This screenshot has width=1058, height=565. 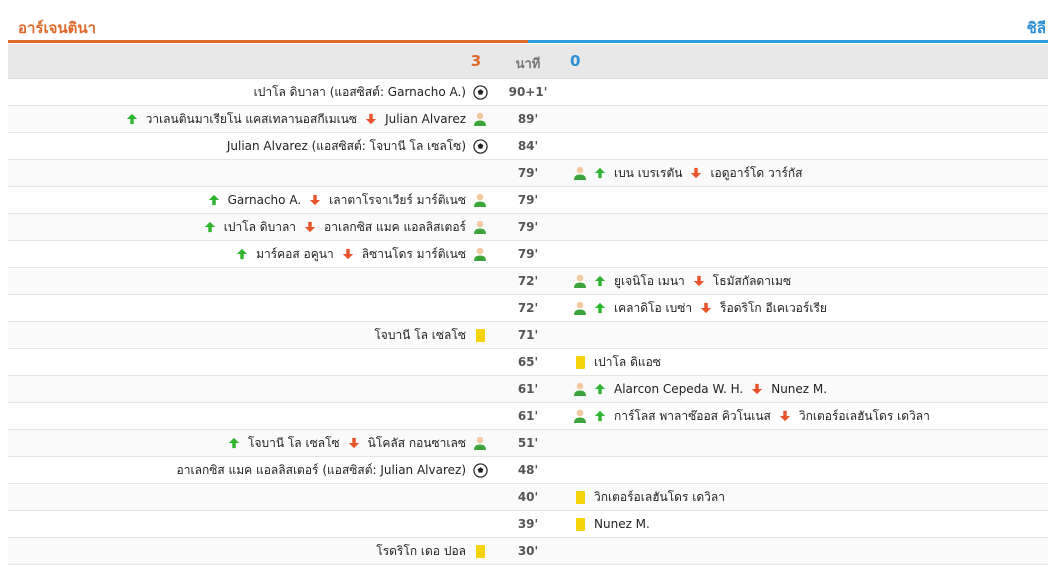 I want to click on player-in-name: วาเลนตินมาเรียโน่ แคสเทลานอสกีเมเนซ, so click(x=251, y=119).